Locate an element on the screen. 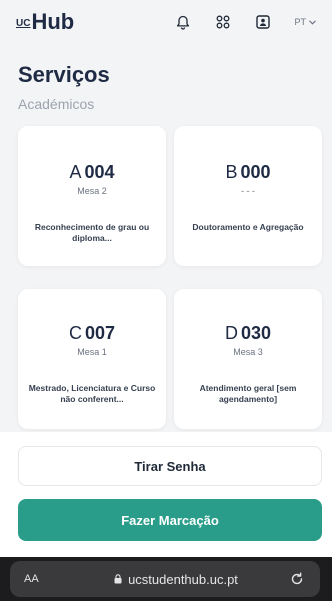 The width and height of the screenshot is (332, 601). service-name: Doutoramento e Agregação is located at coordinates (248, 227).